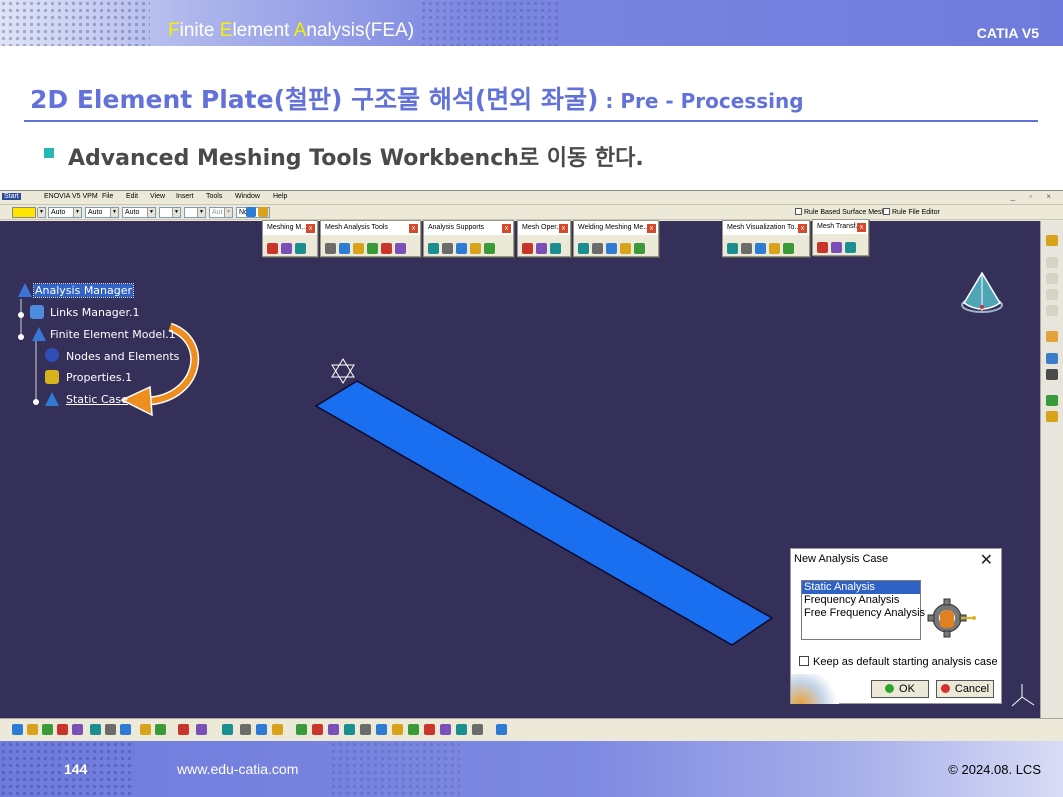 The width and height of the screenshot is (1063, 797). I want to click on close-icon: ✕, so click(986, 560).